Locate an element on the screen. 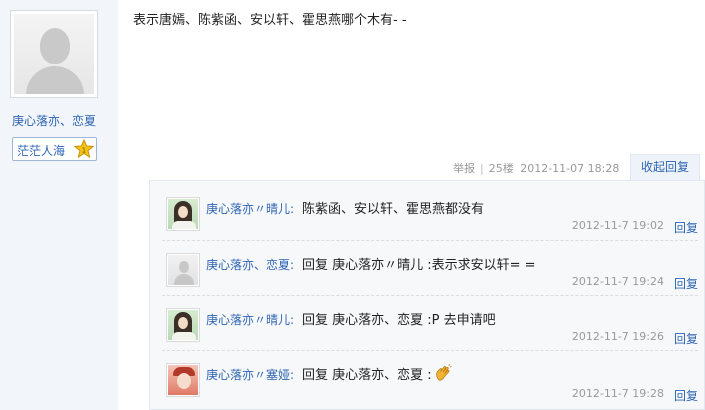 The height and width of the screenshot is (410, 705). badge-level-number: 1 is located at coordinates (84, 151).